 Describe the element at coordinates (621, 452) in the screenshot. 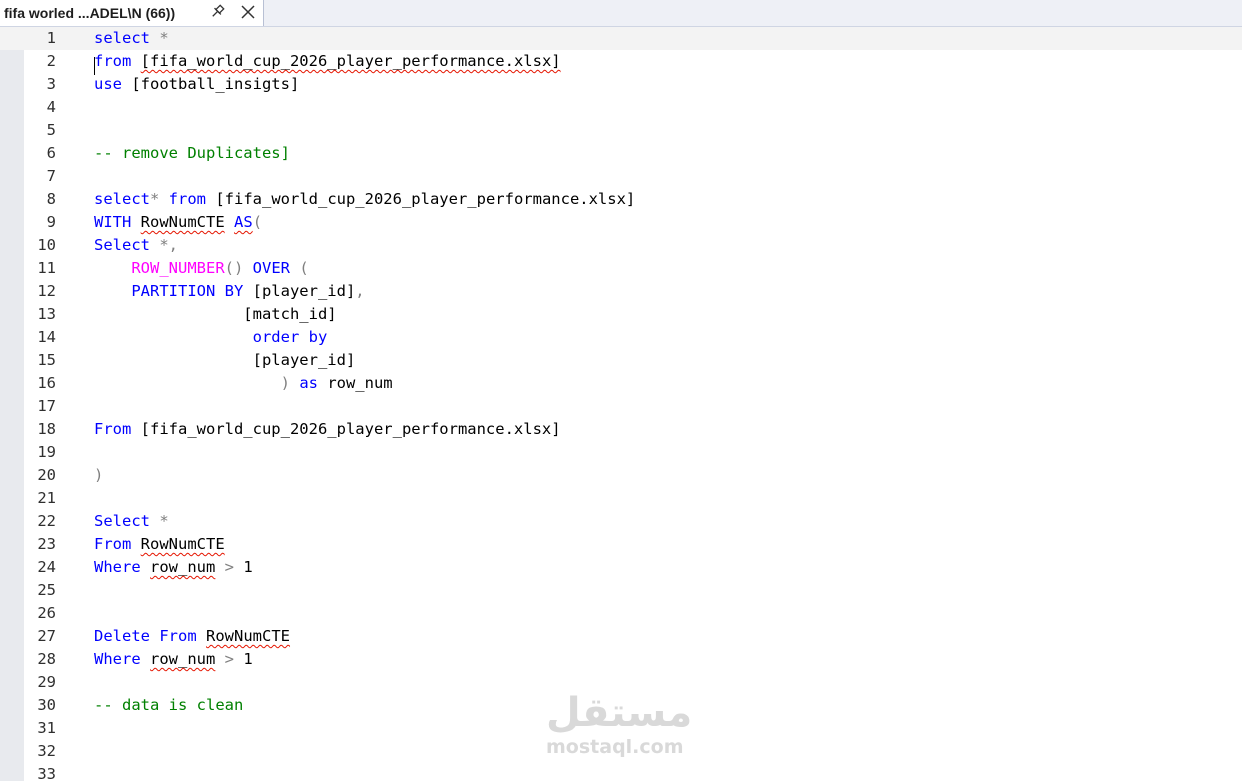

I see `code-line: 19` at that location.